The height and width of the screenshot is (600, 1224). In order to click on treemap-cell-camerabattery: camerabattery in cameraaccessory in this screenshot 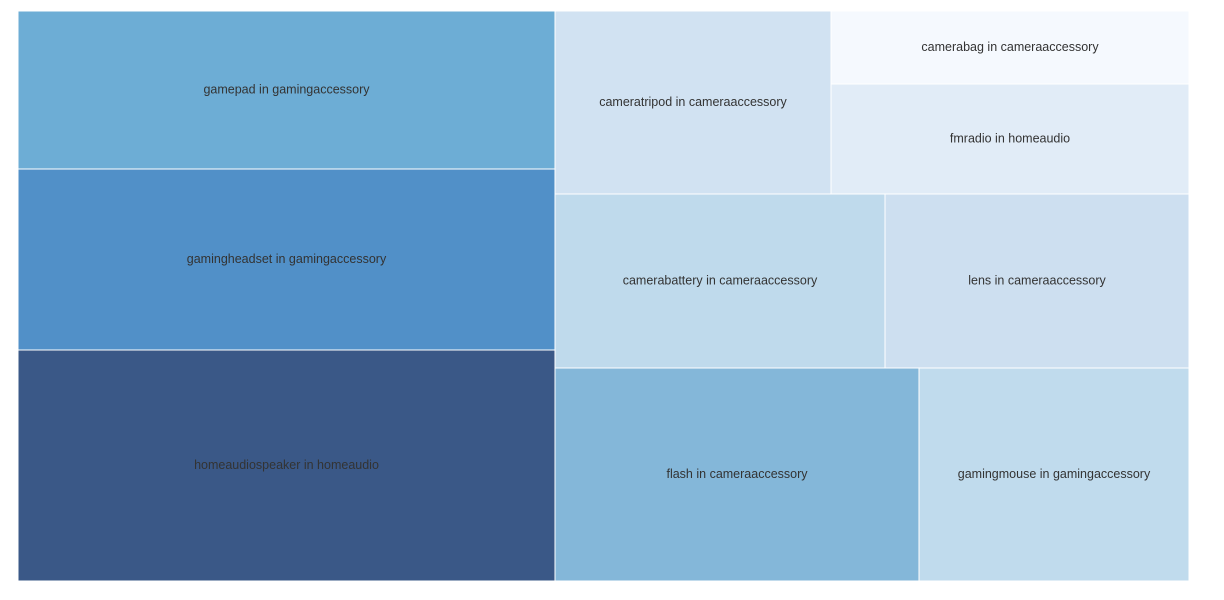, I will do `click(720, 281)`.